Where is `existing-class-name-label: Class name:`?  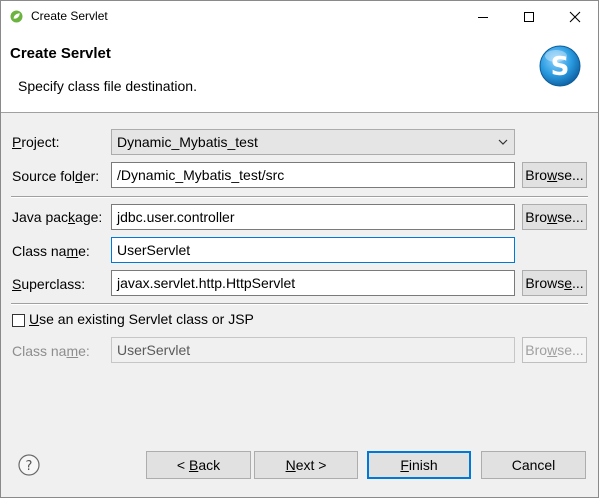
existing-class-name-label: Class name: is located at coordinates (51, 351).